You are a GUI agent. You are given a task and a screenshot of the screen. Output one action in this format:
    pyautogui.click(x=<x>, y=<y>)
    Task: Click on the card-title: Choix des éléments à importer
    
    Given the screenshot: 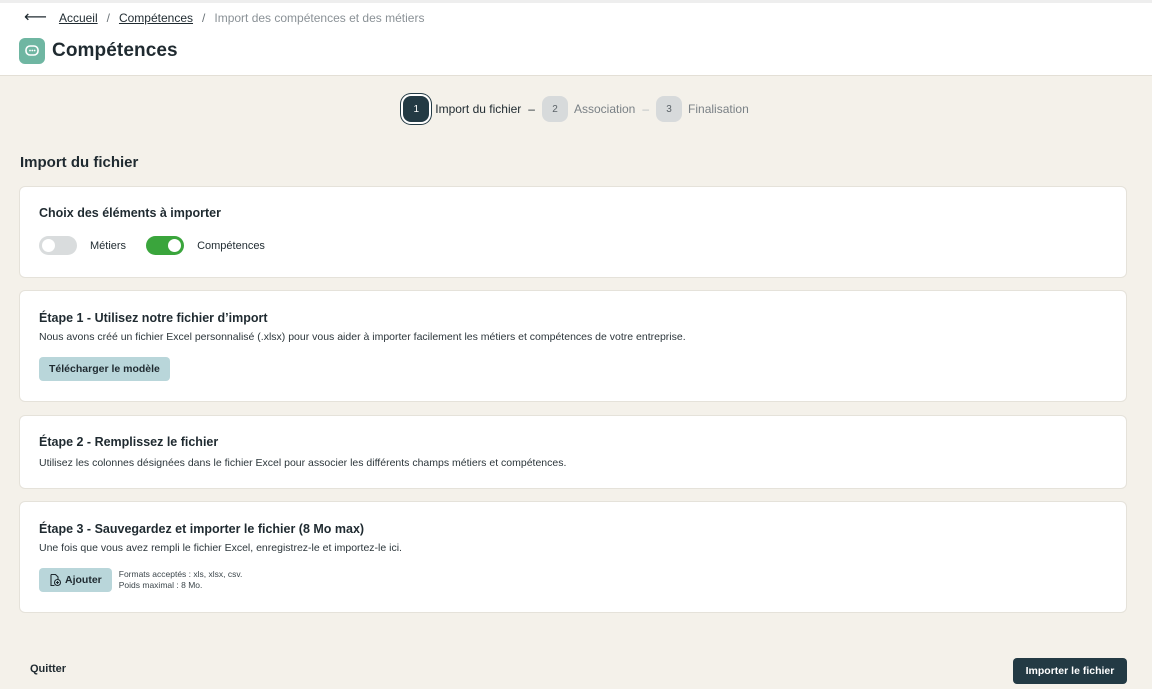 What is the action you would take?
    pyautogui.click(x=130, y=213)
    